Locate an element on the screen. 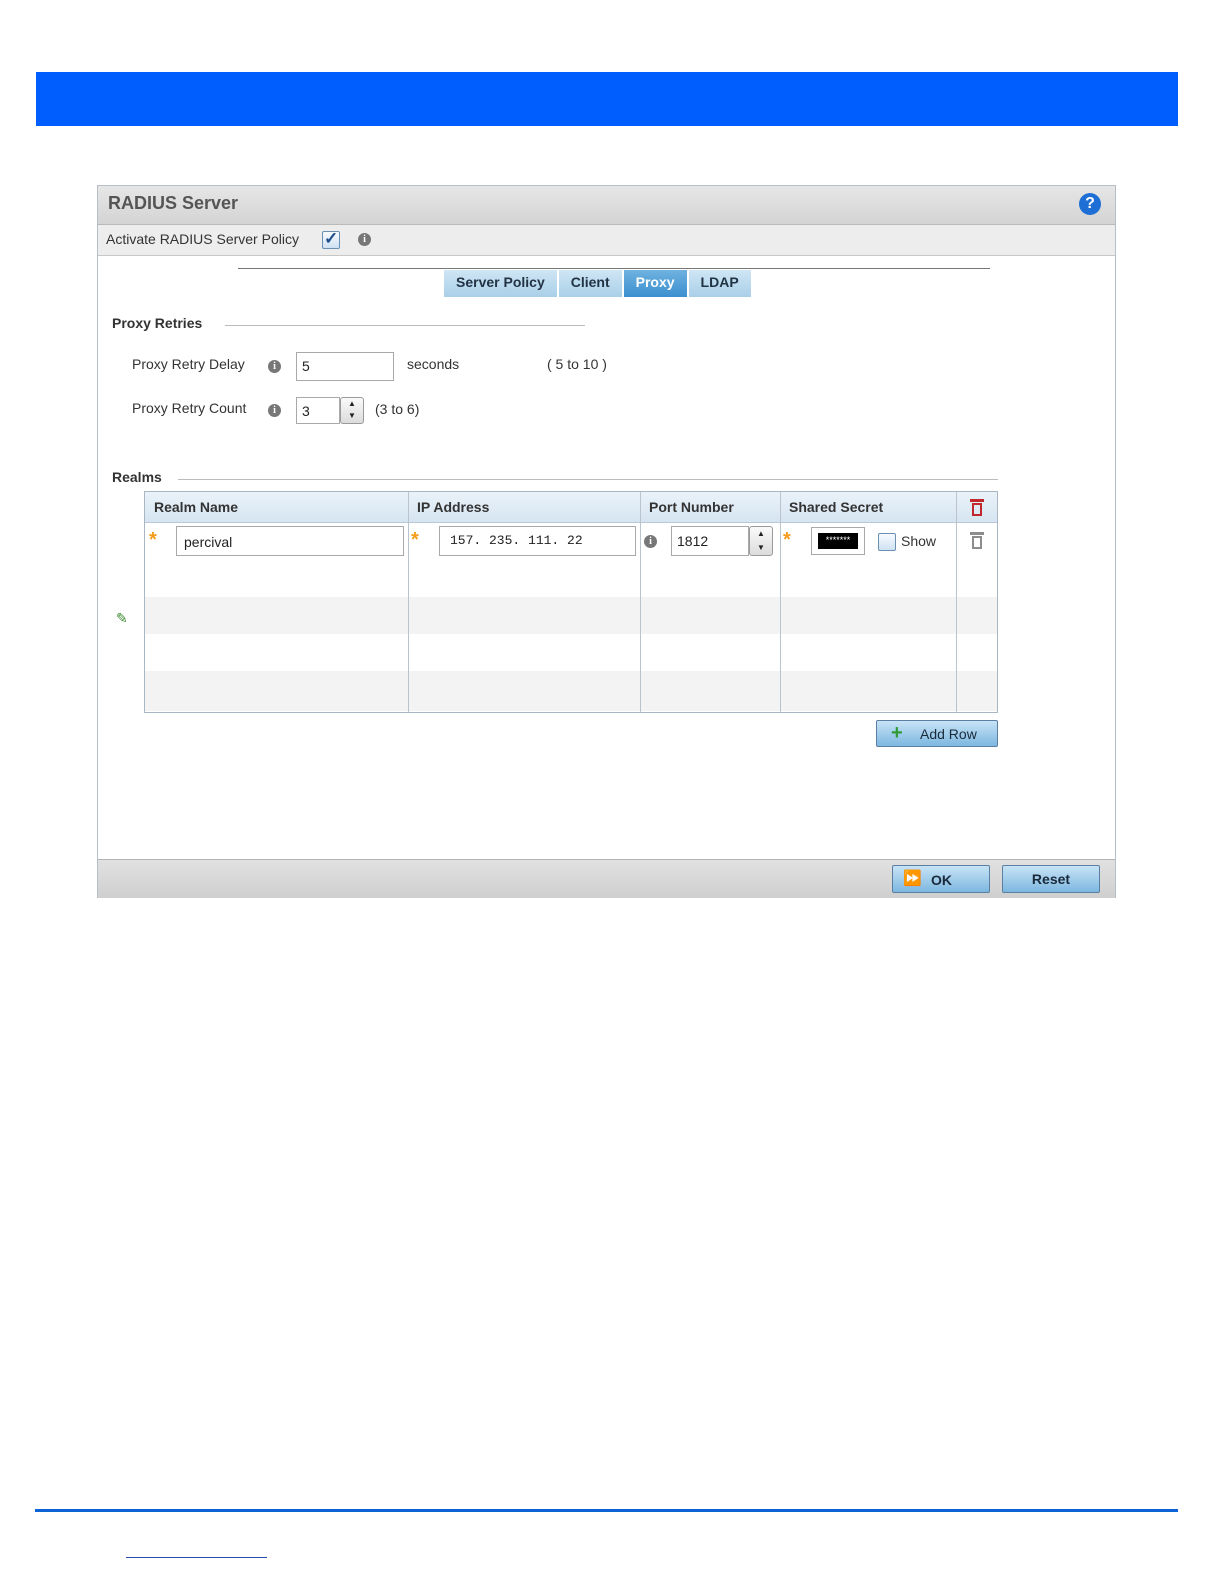 Image resolution: width=1224 pixels, height=1584 pixels. help-icon: ? is located at coordinates (1090, 204).